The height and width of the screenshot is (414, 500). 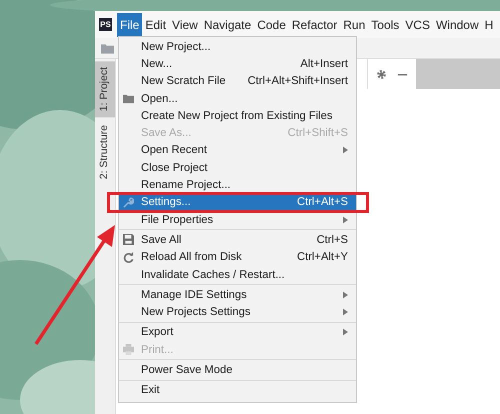 What do you see at coordinates (237, 64) in the screenshot?
I see `menu-item: New... Alt+Insert` at bounding box center [237, 64].